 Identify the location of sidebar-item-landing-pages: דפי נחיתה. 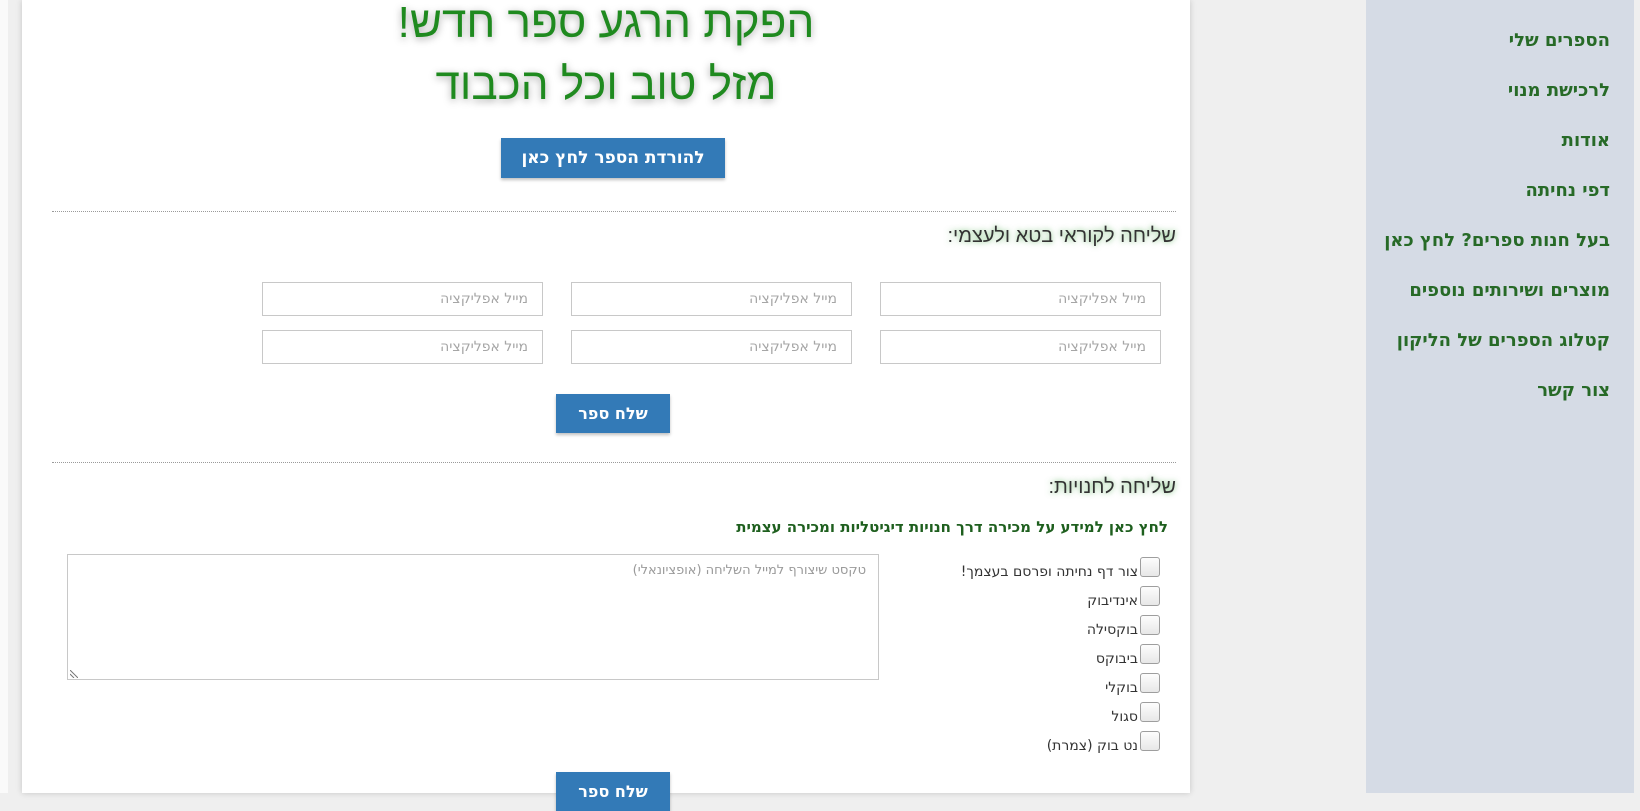
(1568, 190).